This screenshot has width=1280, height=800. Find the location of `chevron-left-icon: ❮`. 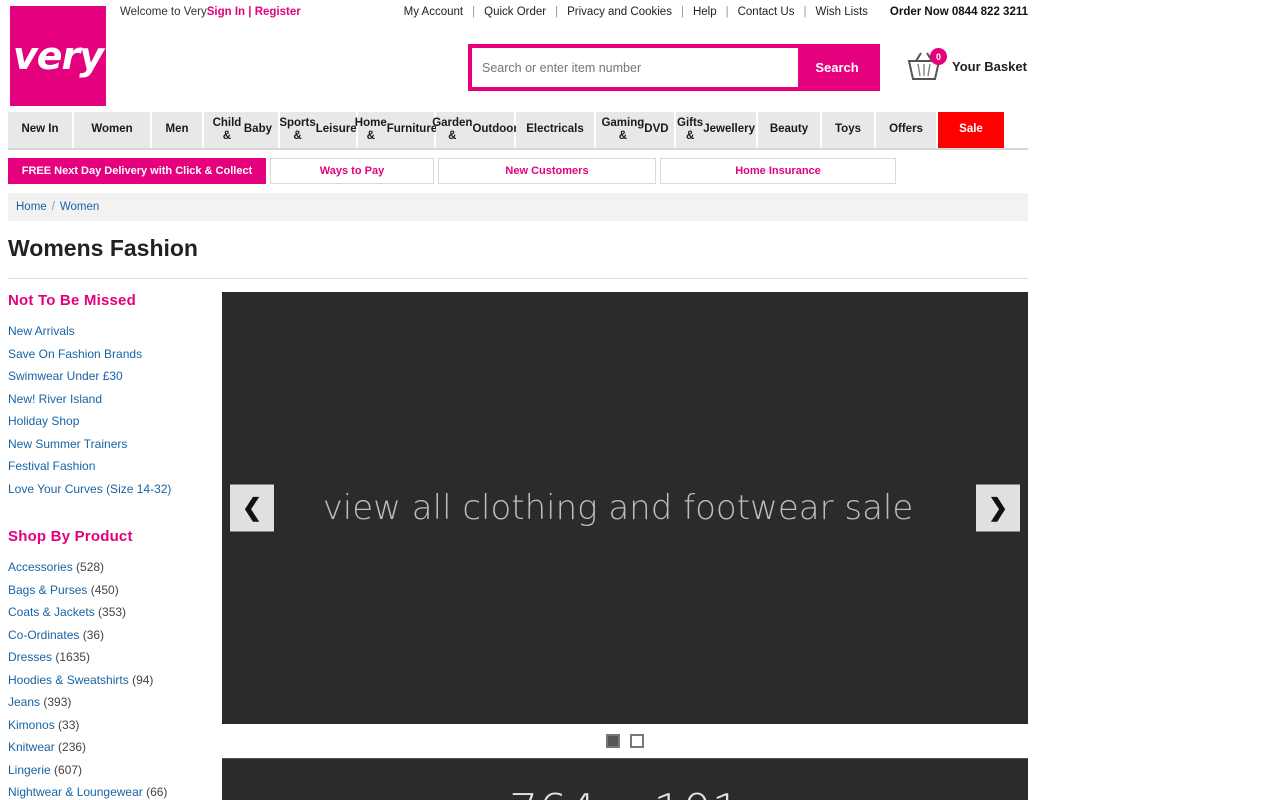

chevron-left-icon: ❮ is located at coordinates (252, 508).